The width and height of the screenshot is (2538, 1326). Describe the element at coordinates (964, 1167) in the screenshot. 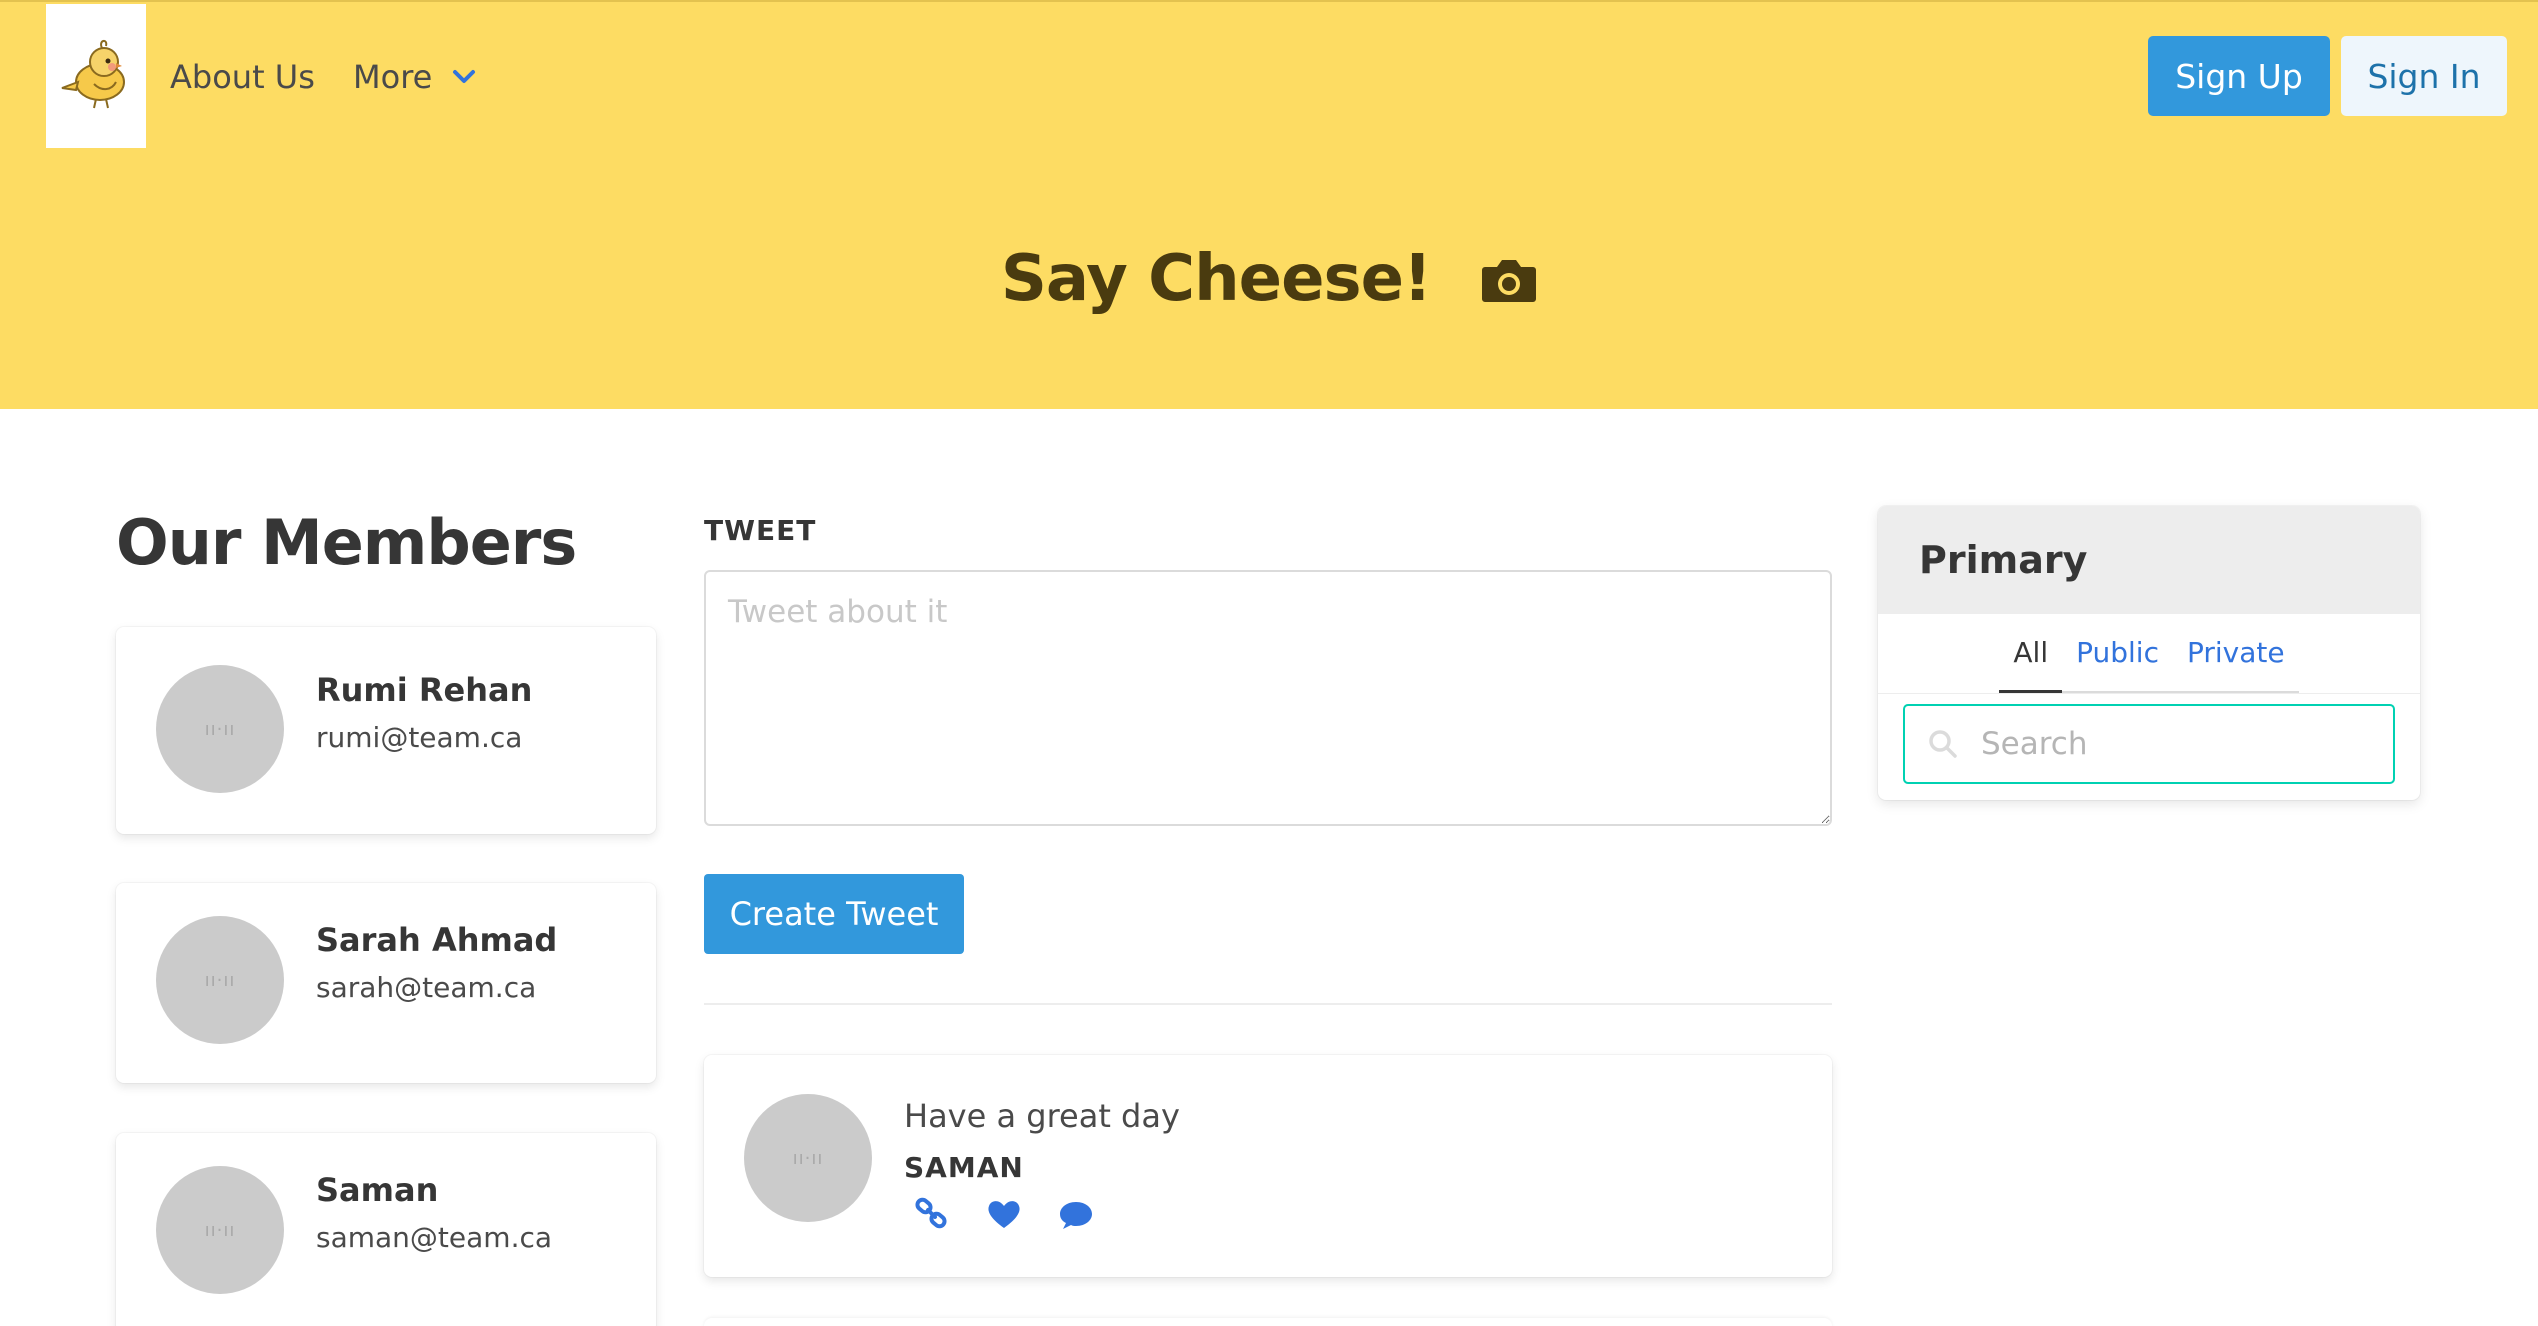

I see `tweet-author: SAMAN` at that location.